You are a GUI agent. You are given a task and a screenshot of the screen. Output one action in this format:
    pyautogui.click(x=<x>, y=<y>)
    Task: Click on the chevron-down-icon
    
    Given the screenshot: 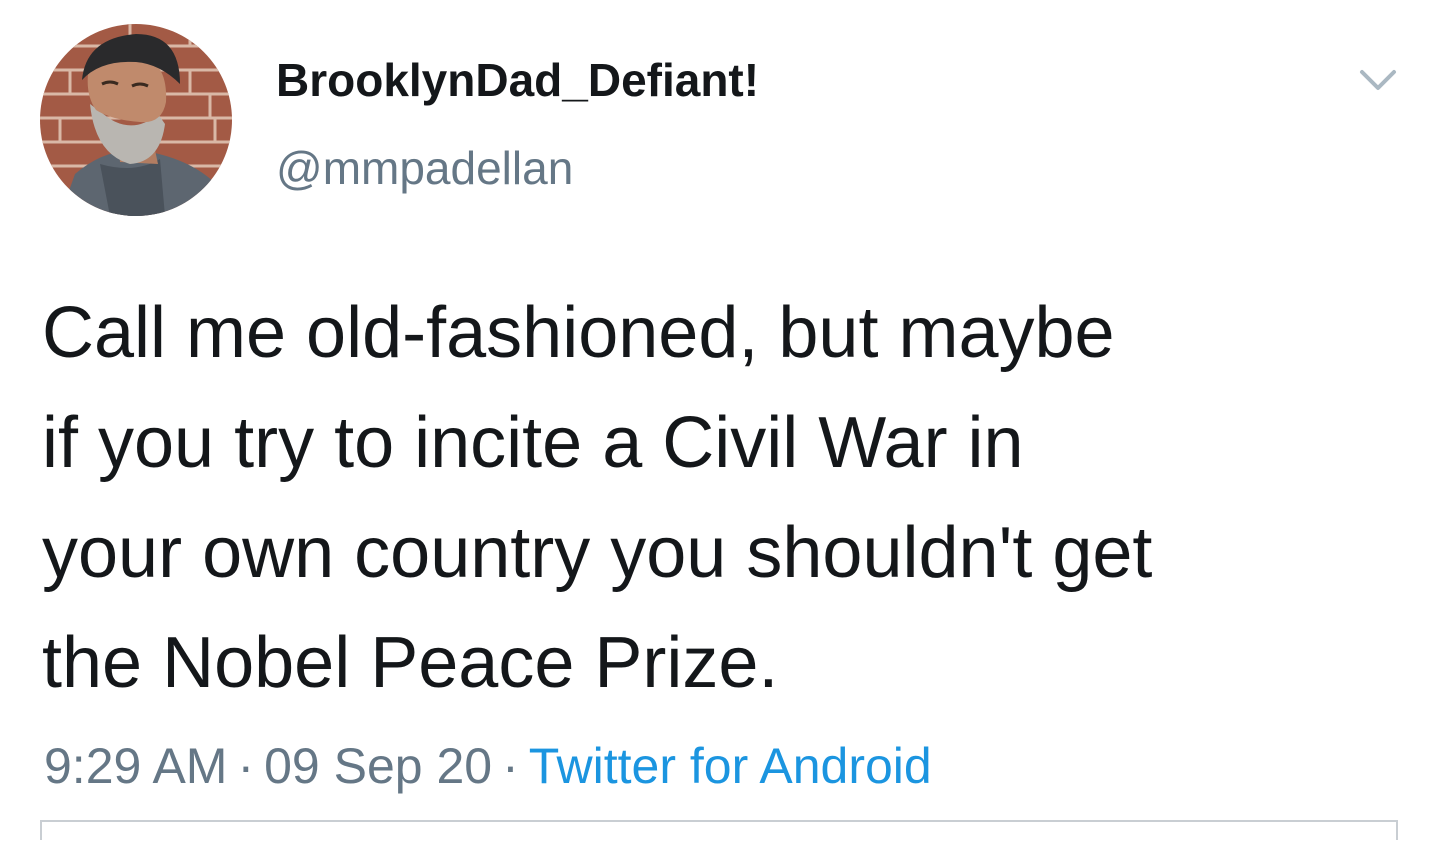 What is the action you would take?
    pyautogui.click(x=1378, y=80)
    